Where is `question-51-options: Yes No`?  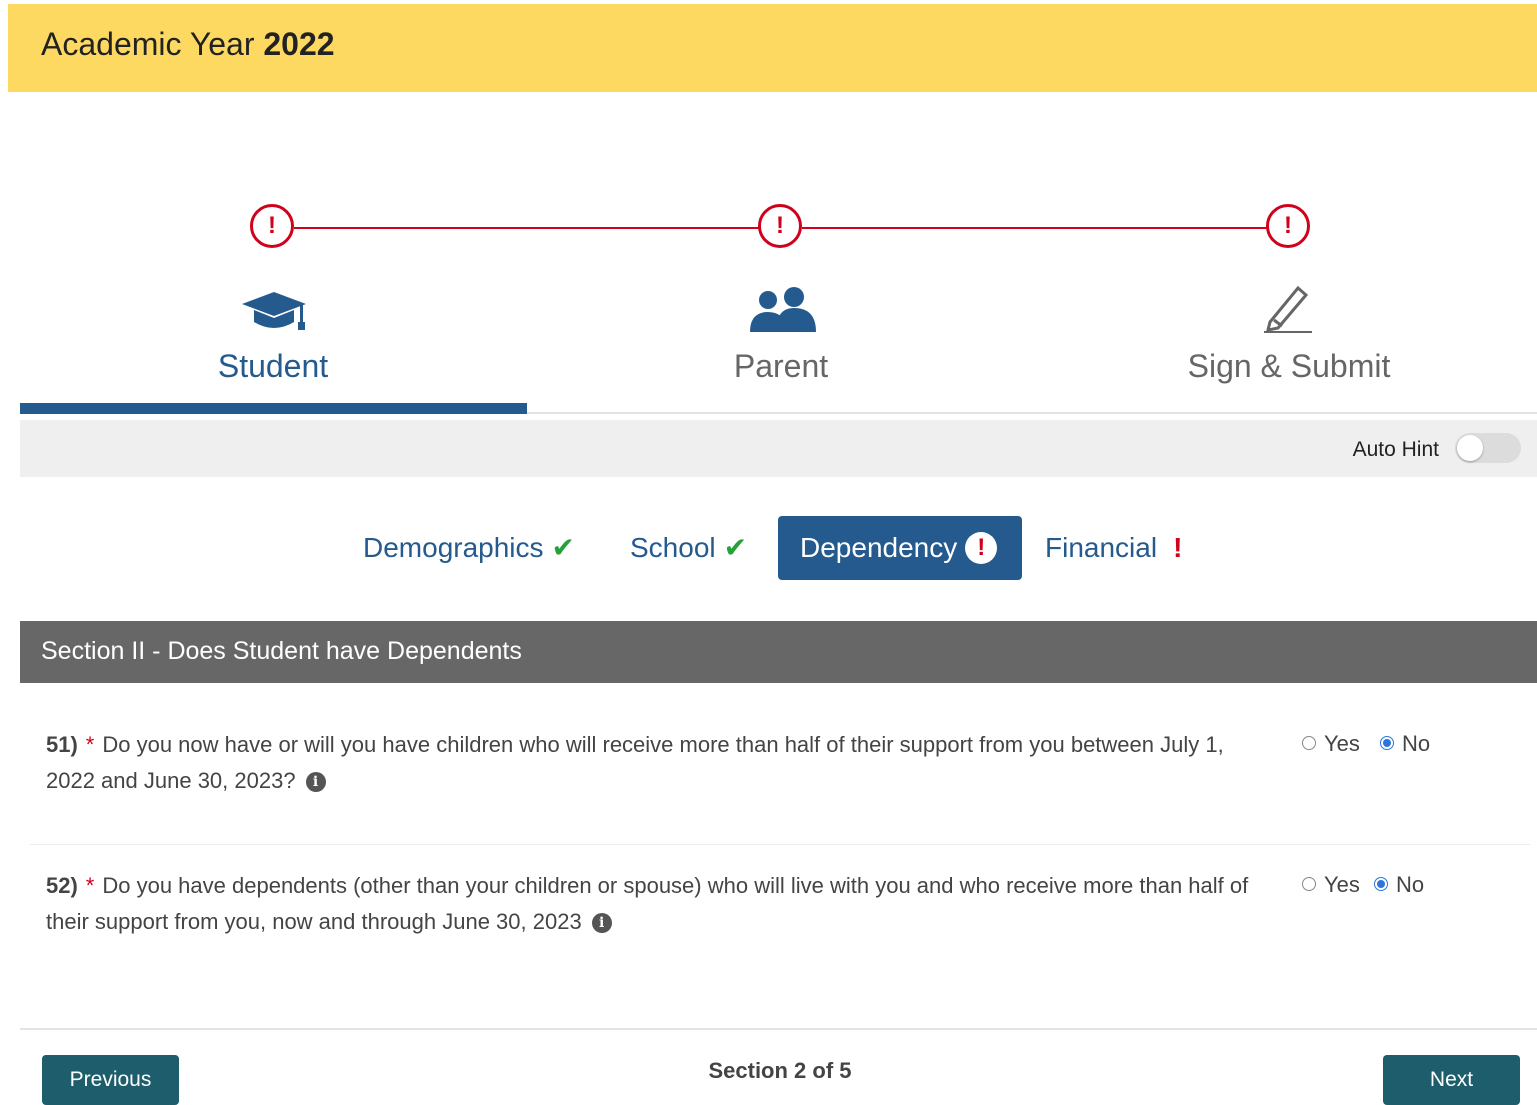
question-51-options: Yes No is located at coordinates (1366, 744).